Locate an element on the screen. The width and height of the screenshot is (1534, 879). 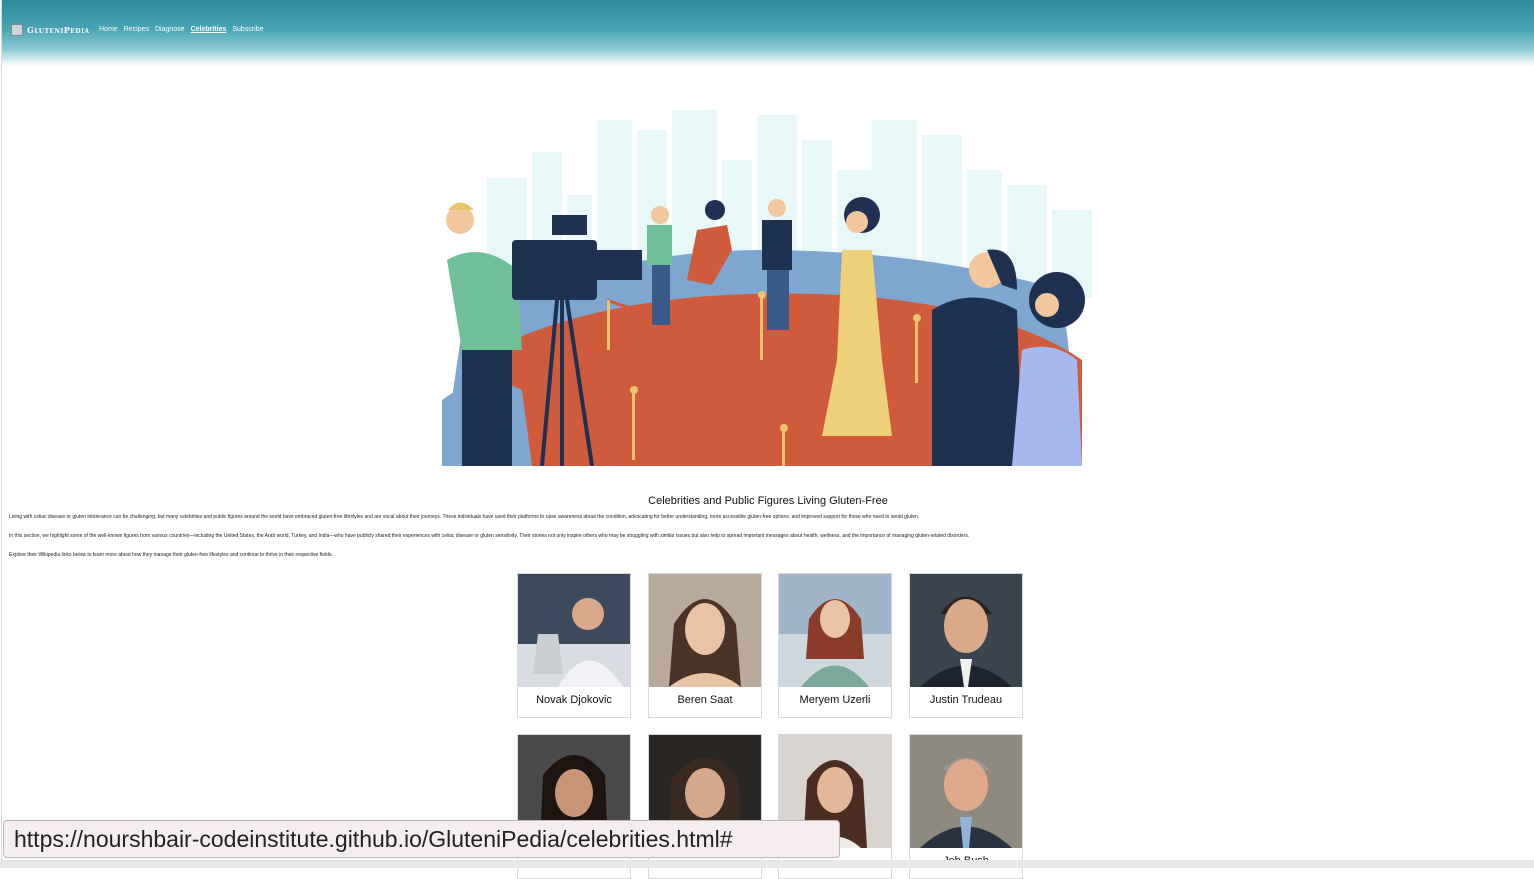
window-bottom-strip is located at coordinates (767, 864).